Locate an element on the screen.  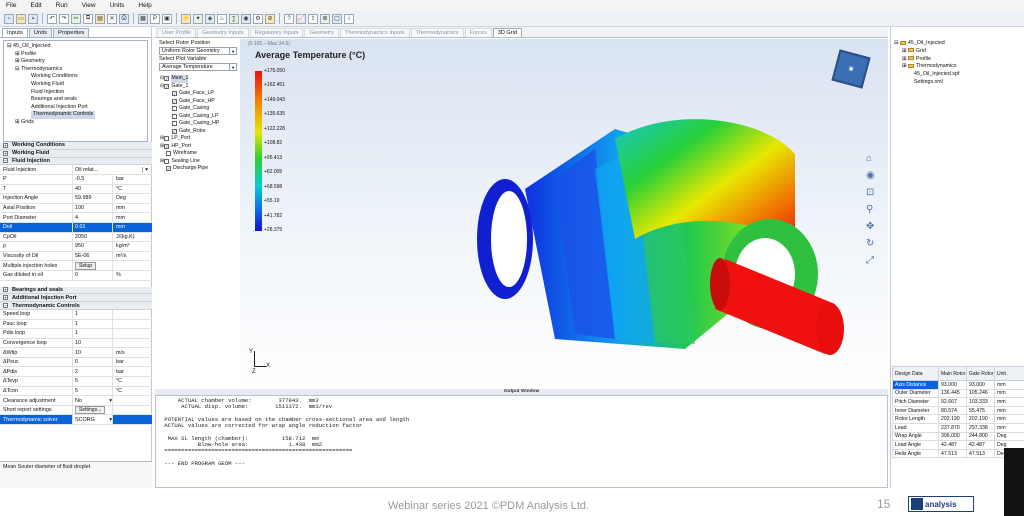
file-item-grid: ⊞ Grid is located at coordinates (959, 52).